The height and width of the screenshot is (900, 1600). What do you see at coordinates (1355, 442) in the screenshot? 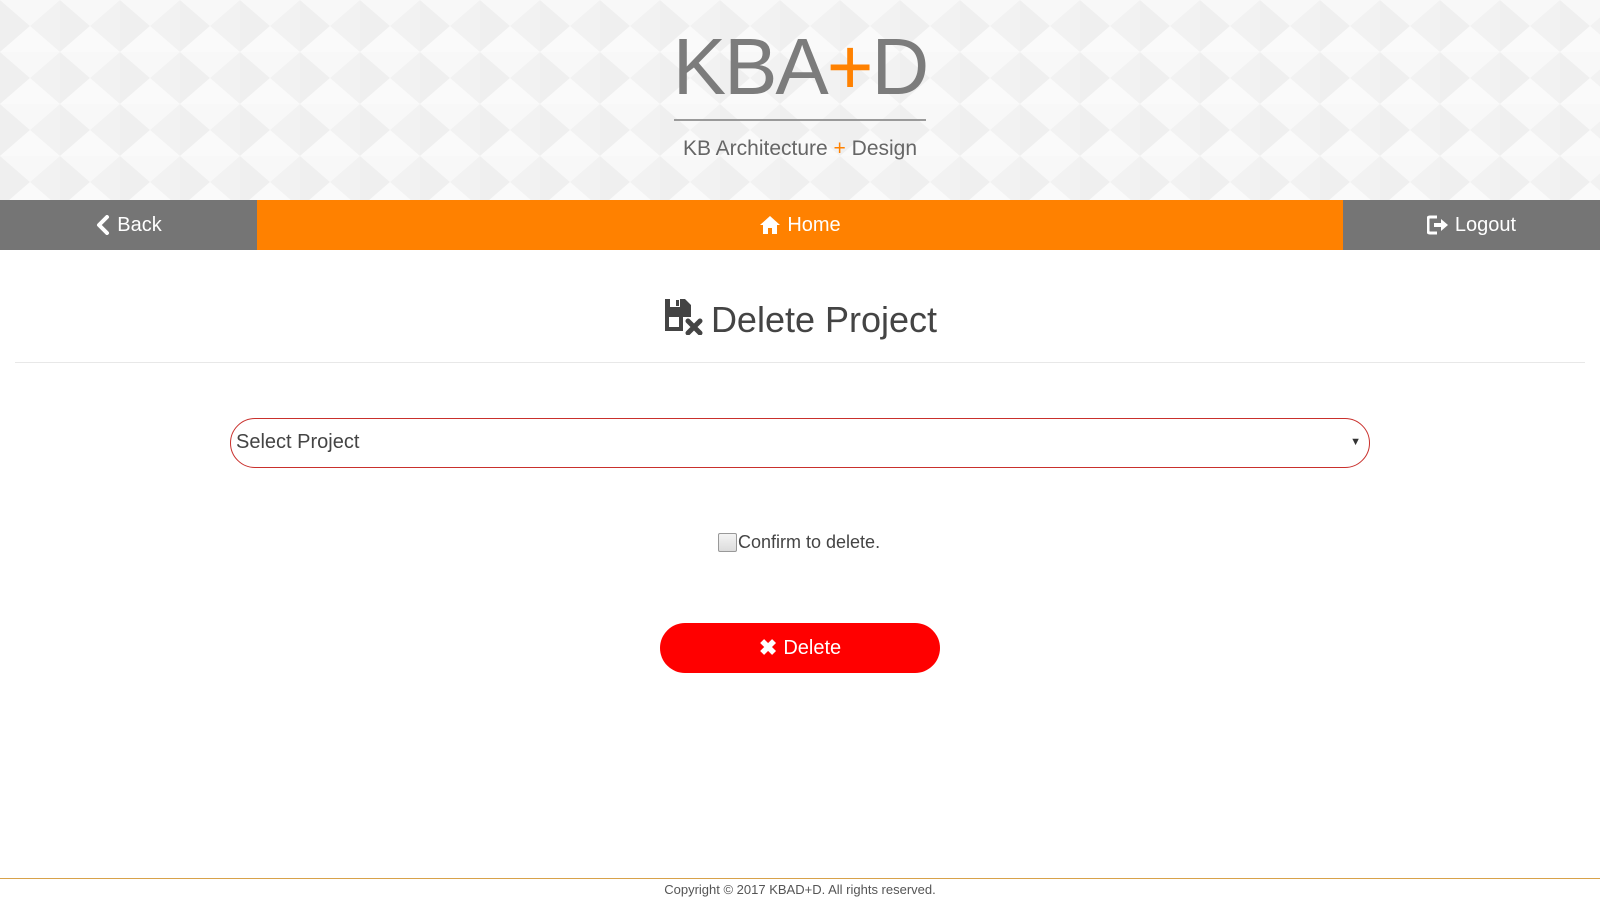
I see `dropdown-arrow-icon: ▼` at bounding box center [1355, 442].